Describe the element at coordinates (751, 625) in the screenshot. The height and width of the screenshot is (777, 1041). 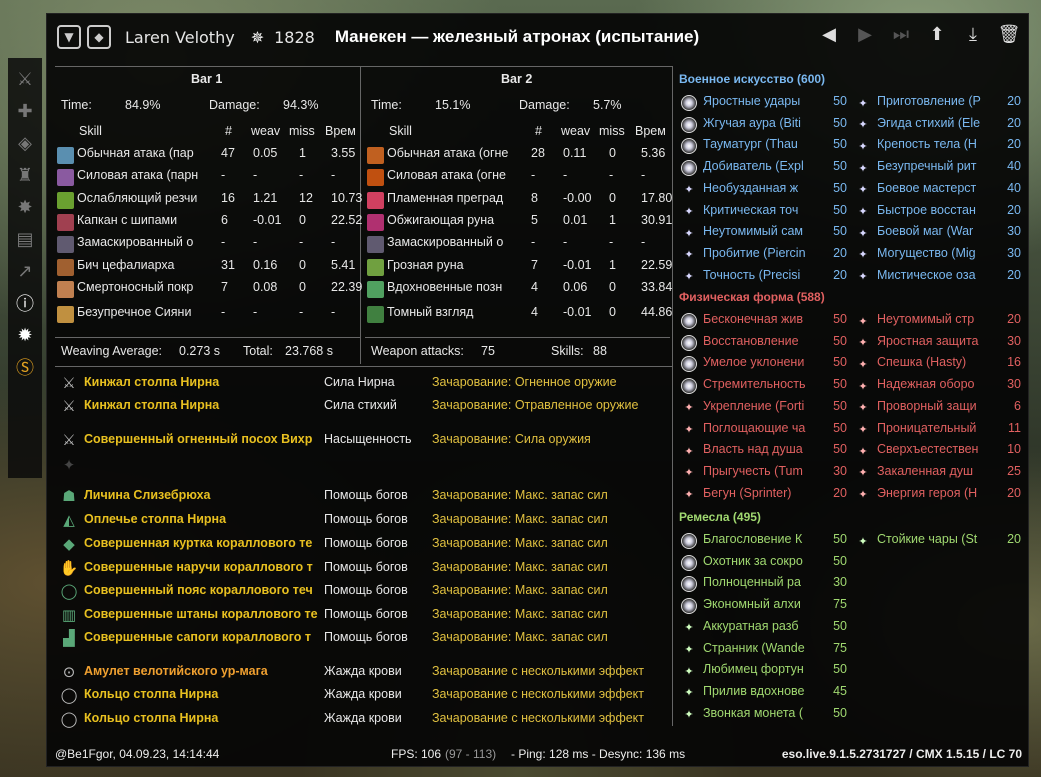
I see `cp-name: Аккуратная разб` at that location.